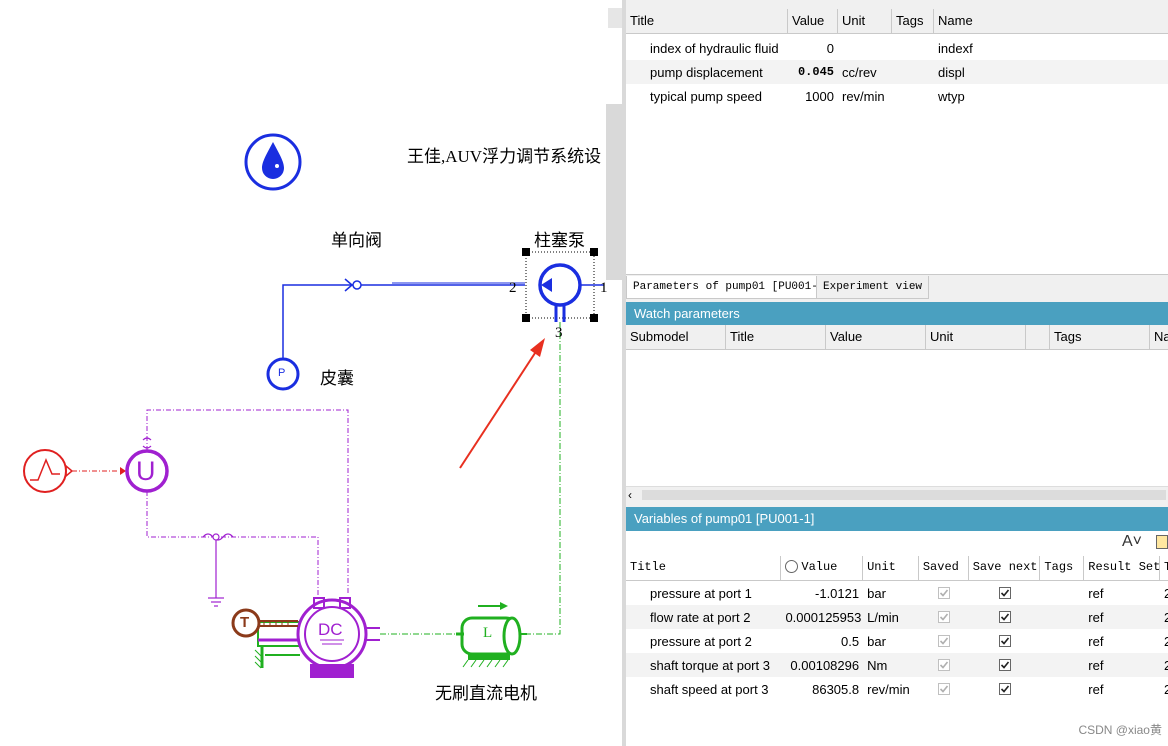 The image size is (1168, 746). What do you see at coordinates (891, 568) in the screenshot?
I see `var-header-unit: Unit` at bounding box center [891, 568].